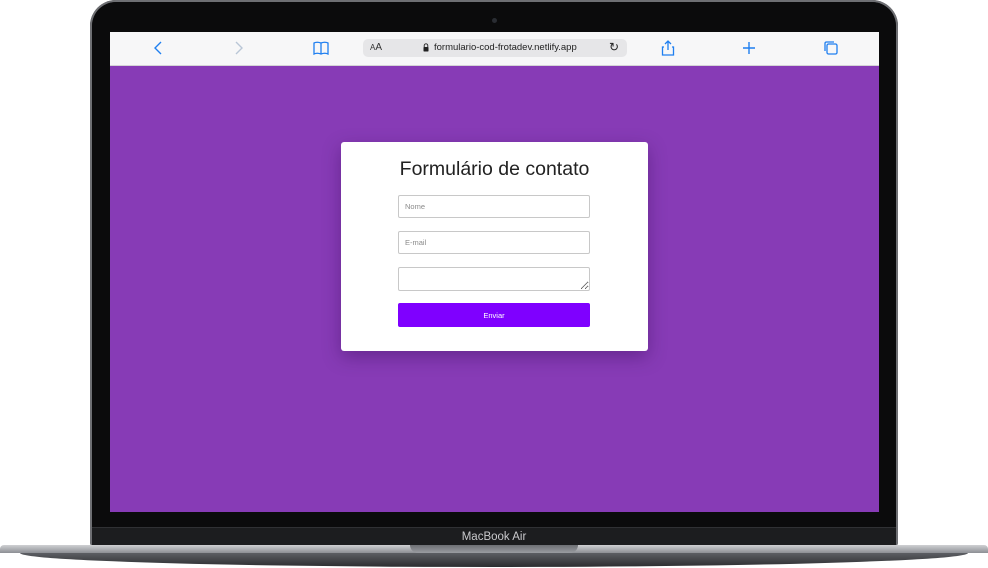 Image resolution: width=988 pixels, height=568 pixels. I want to click on submit-button: Enviar, so click(494, 315).